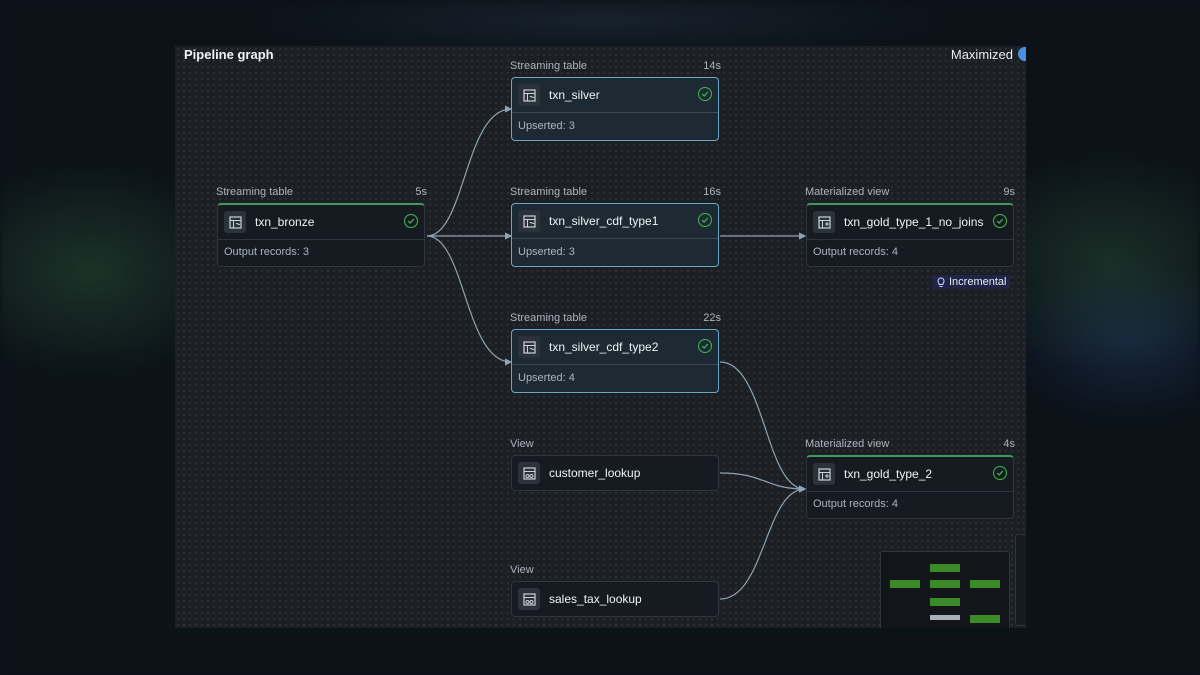 The image size is (1200, 675). I want to click on node-duration: 5s, so click(421, 192).